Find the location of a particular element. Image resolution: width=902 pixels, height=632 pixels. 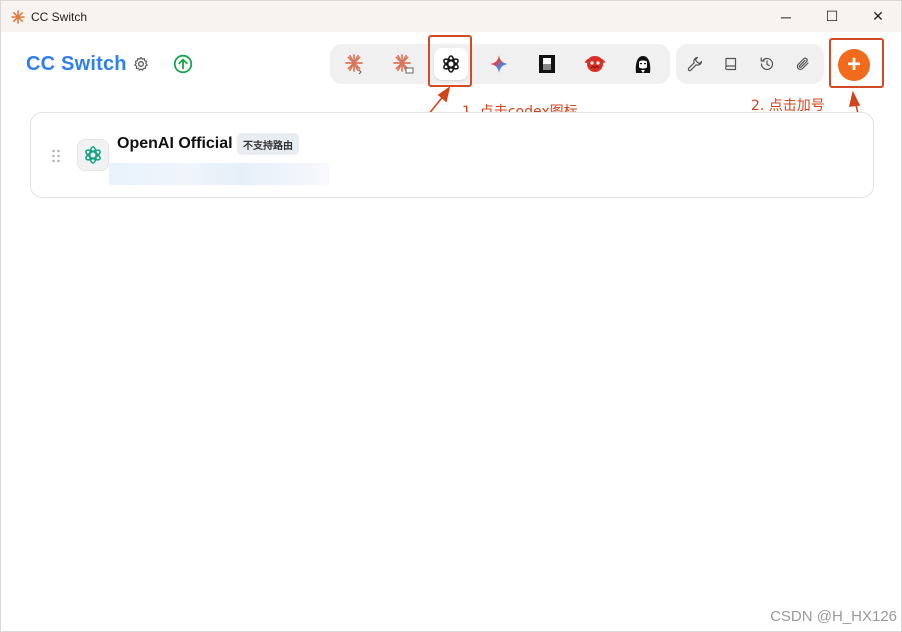

openai-icon is located at coordinates (93, 155).